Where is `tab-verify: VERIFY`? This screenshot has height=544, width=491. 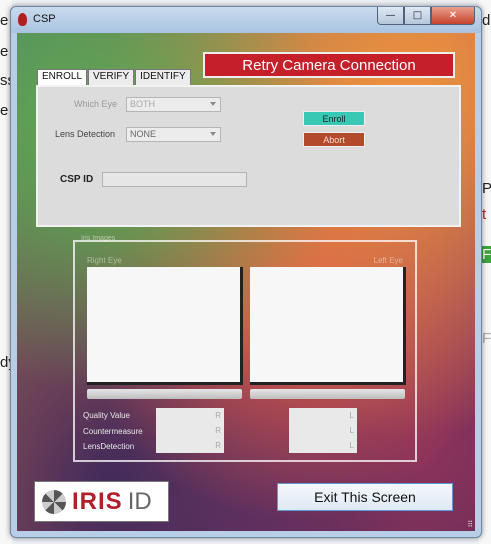
tab-verify: VERIFY is located at coordinates (111, 77).